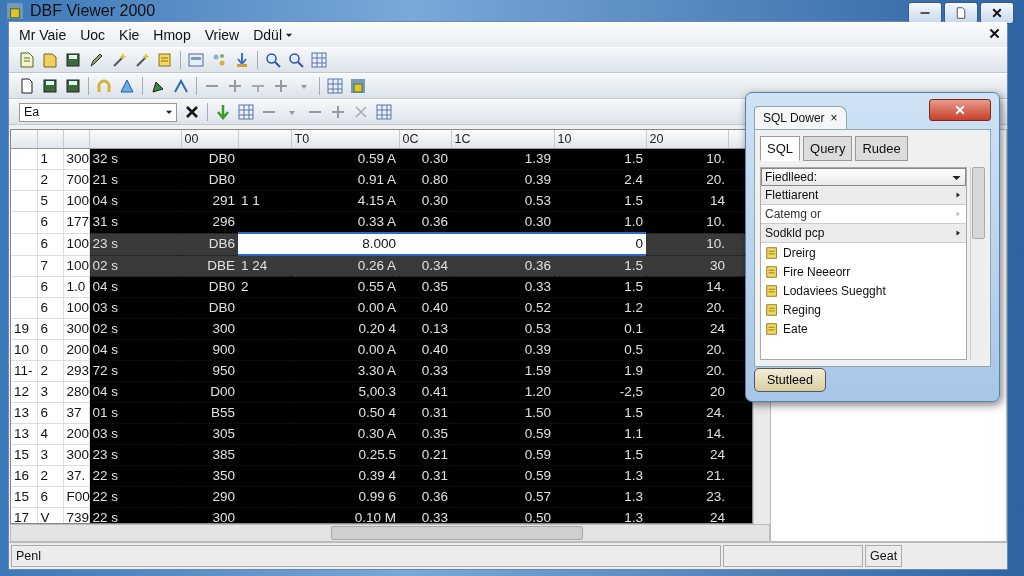 This screenshot has width=1024, height=576. What do you see at coordinates (335, 86) in the screenshot?
I see `grid-icon` at bounding box center [335, 86].